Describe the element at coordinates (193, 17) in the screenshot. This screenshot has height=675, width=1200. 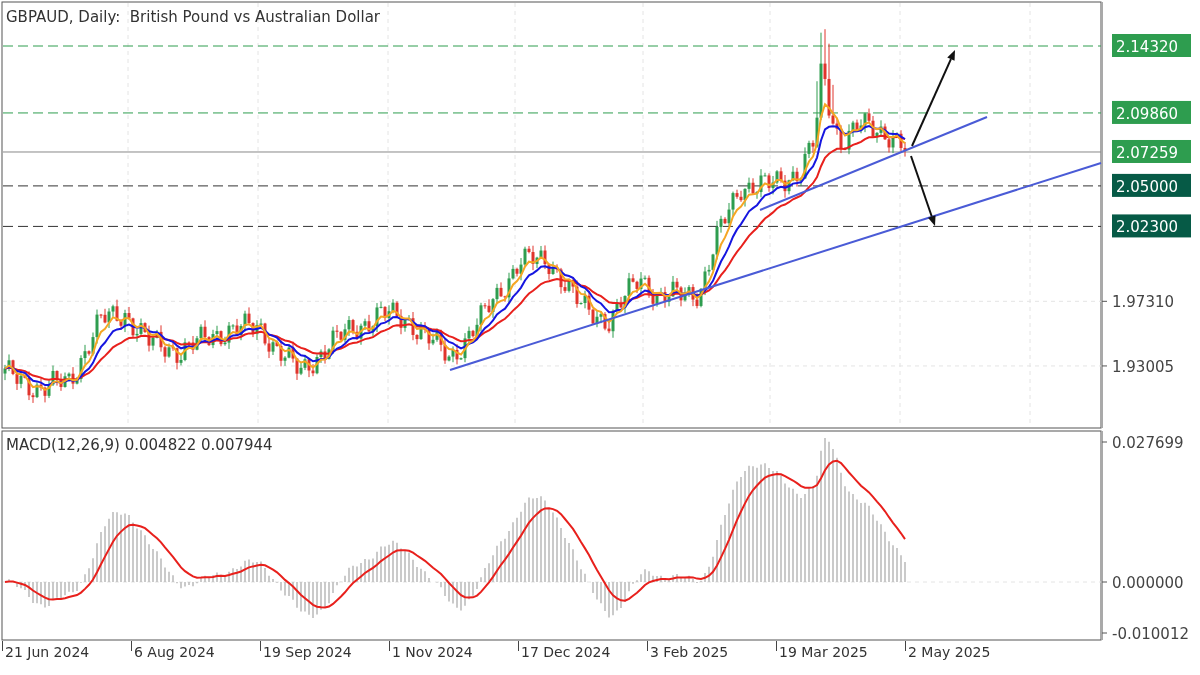
I see `chart-title: GBPAUD, Daily: British Pound vs Australian Dollar` at that location.